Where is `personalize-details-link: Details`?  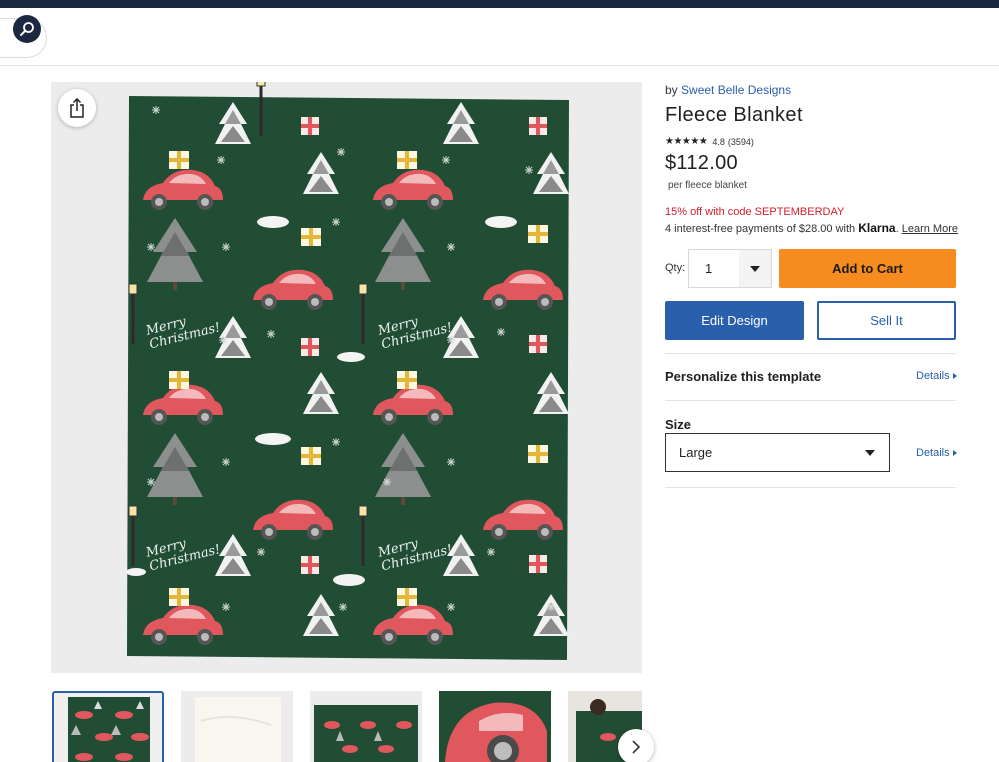 personalize-details-link: Details is located at coordinates (936, 376).